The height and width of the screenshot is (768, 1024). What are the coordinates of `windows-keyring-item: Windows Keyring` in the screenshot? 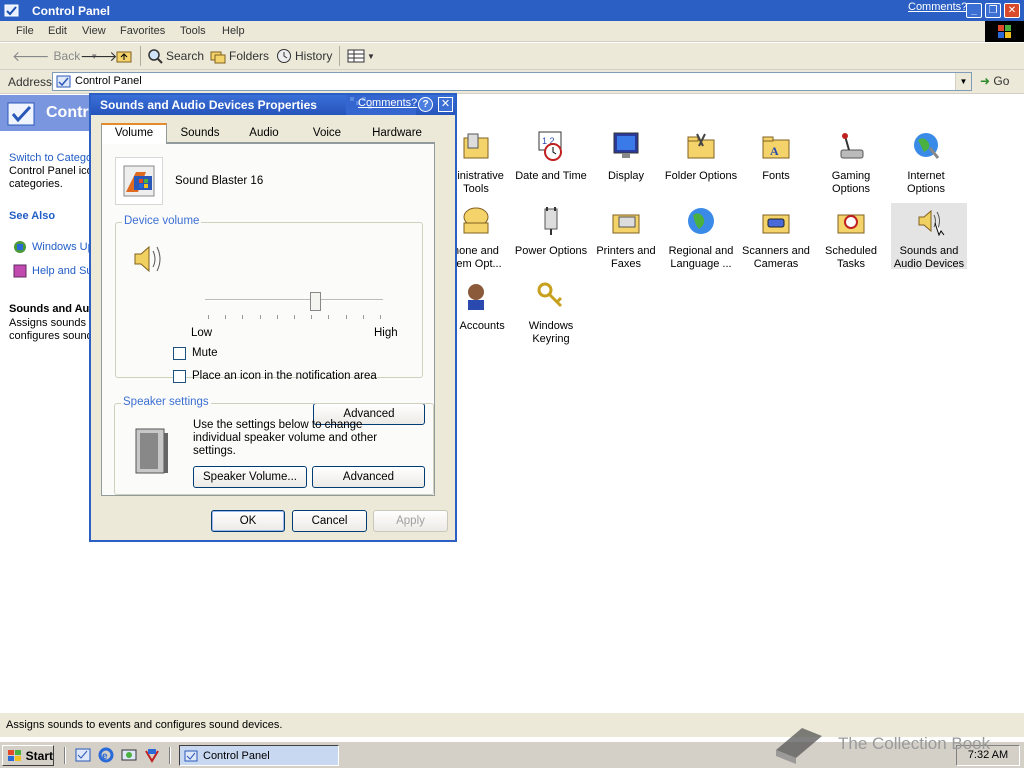 It's located at (551, 313).